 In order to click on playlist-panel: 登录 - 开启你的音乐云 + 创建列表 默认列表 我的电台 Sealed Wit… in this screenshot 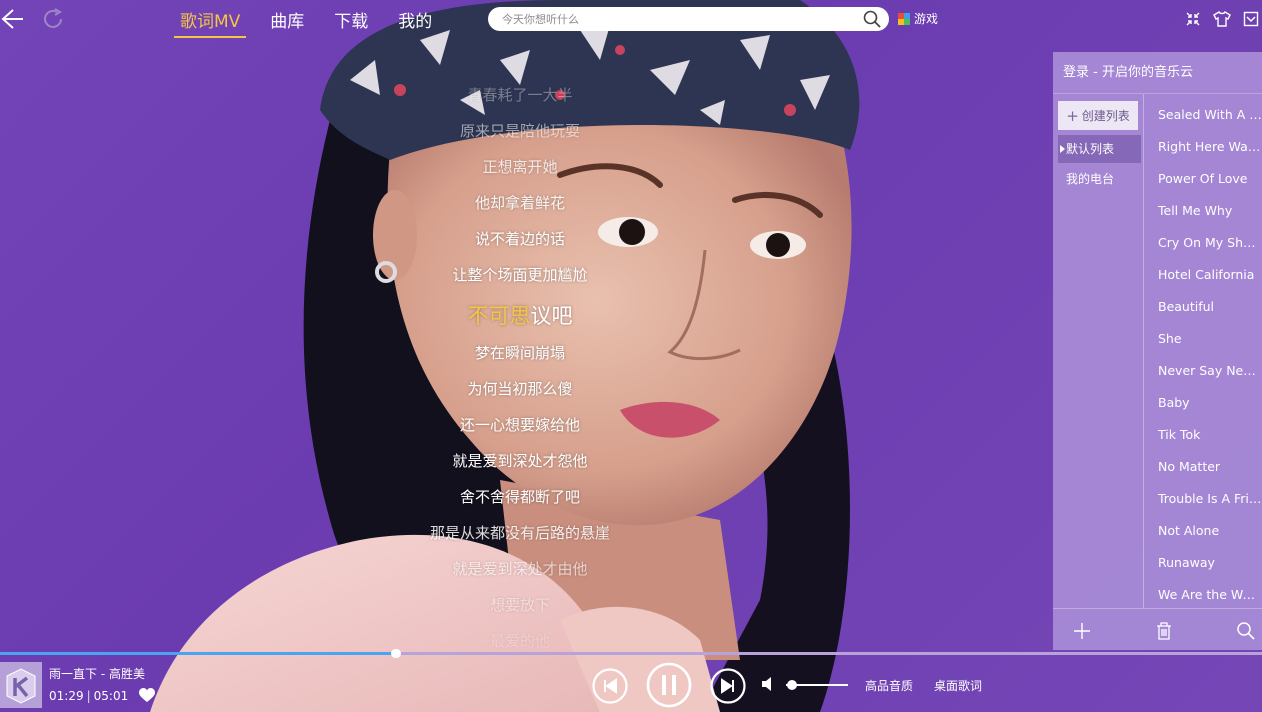, I will do `click(1157, 351)`.